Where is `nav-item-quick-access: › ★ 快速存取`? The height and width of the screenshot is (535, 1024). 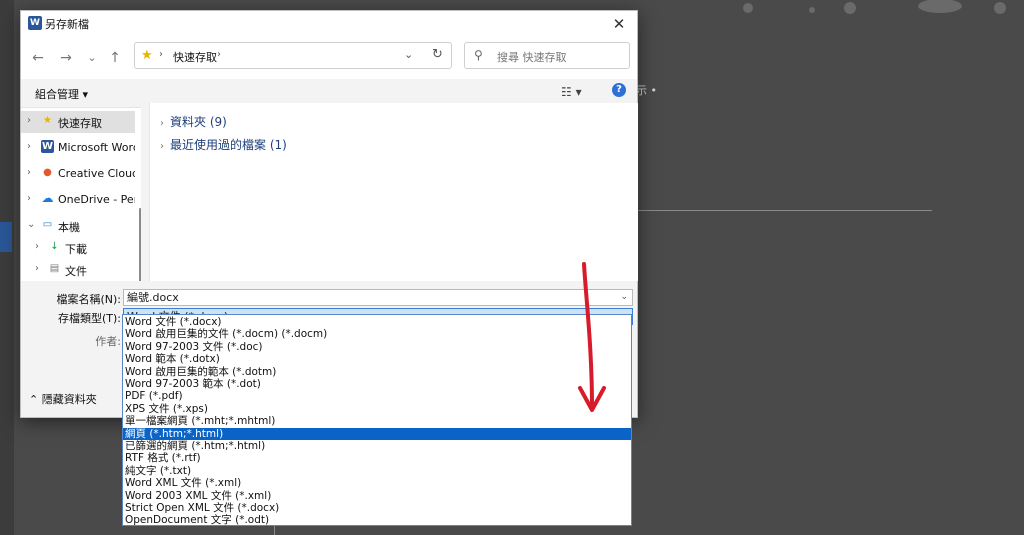
nav-item-quick-access: › ★ 快速存取 is located at coordinates (78, 122).